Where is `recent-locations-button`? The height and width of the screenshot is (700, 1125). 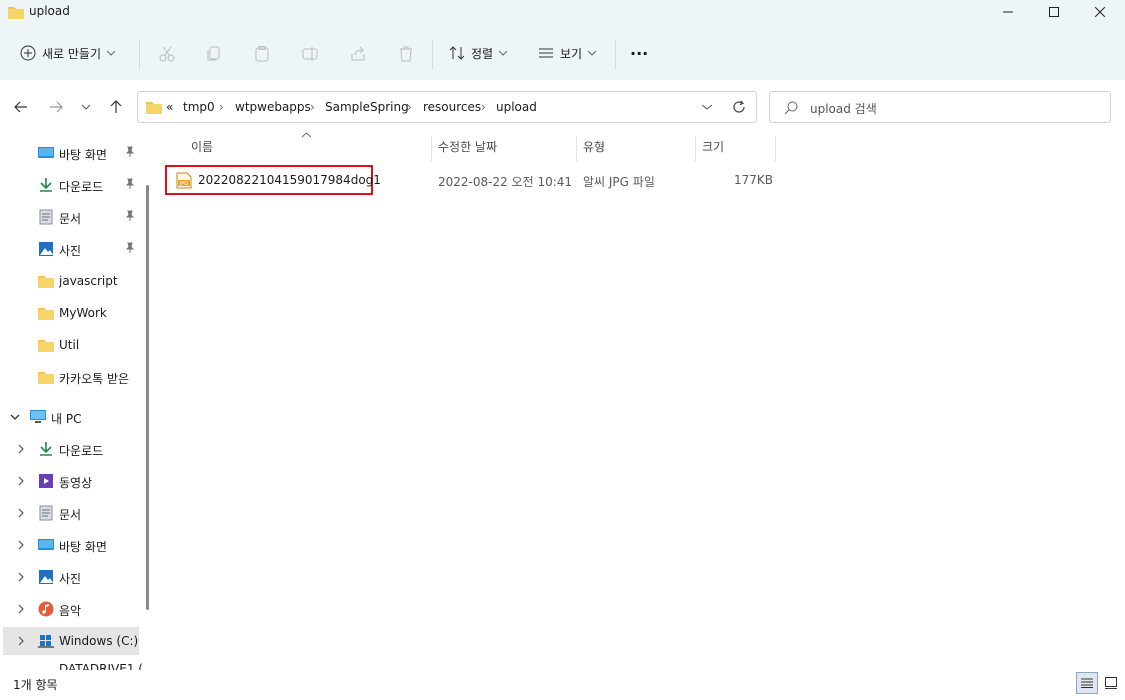
recent-locations-button is located at coordinates (86, 107).